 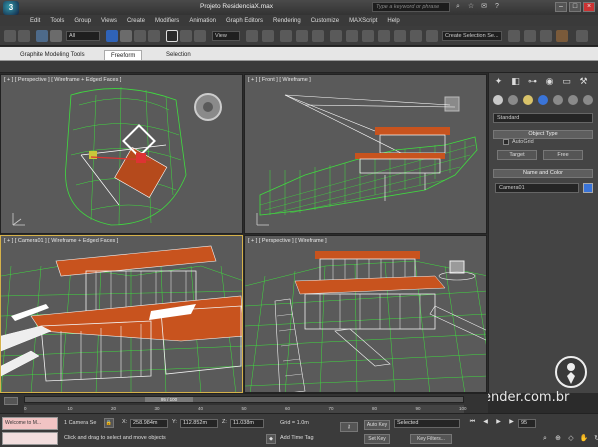 What do you see at coordinates (497, 6) in the screenshot?
I see `help-icon: ?` at bounding box center [497, 6].